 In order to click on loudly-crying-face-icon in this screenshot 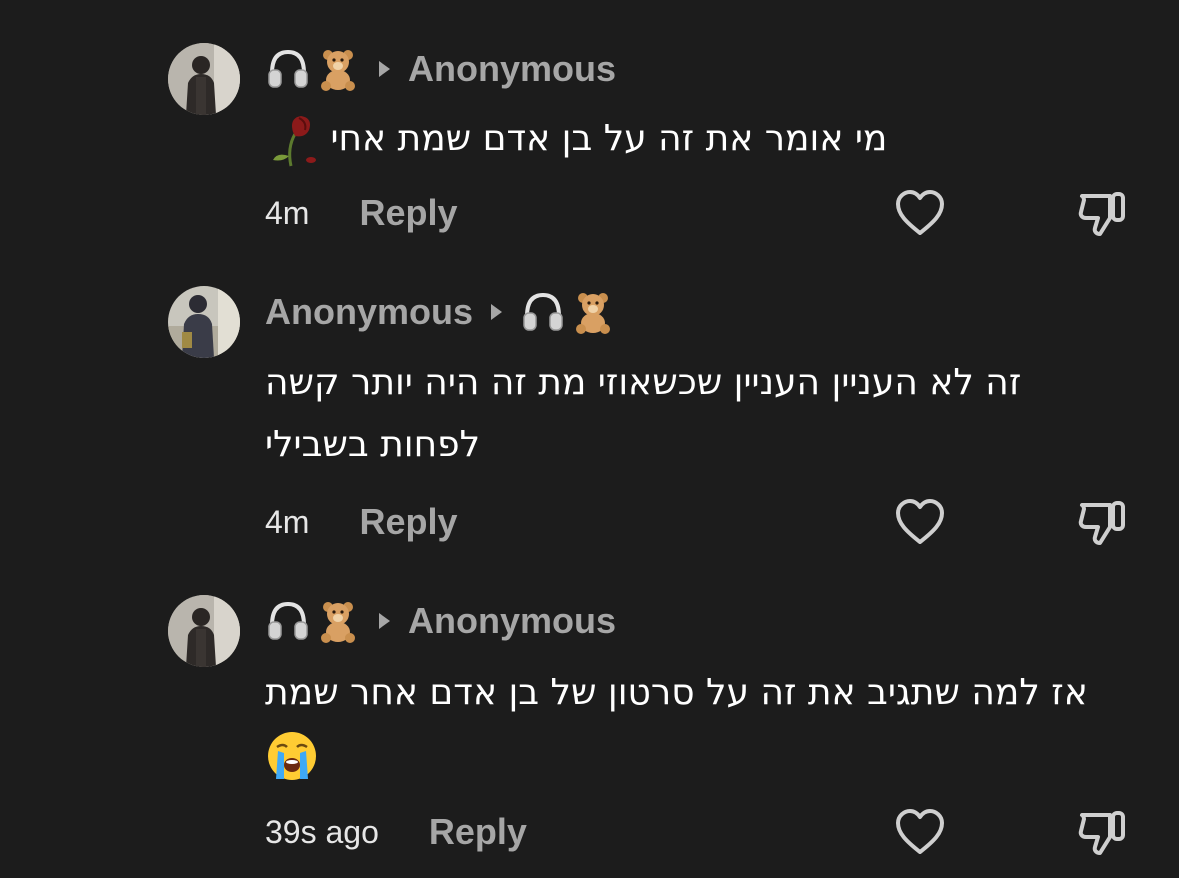, I will do `click(292, 756)`.